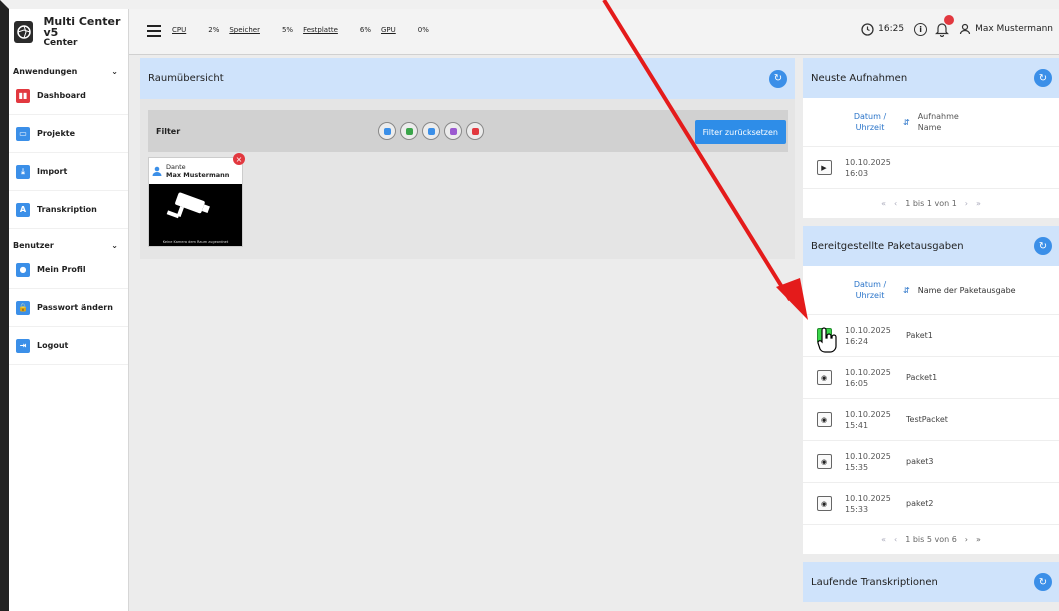  I want to click on table-row: ◉ 10.10.2025 16:05 Packet1, so click(931, 377).